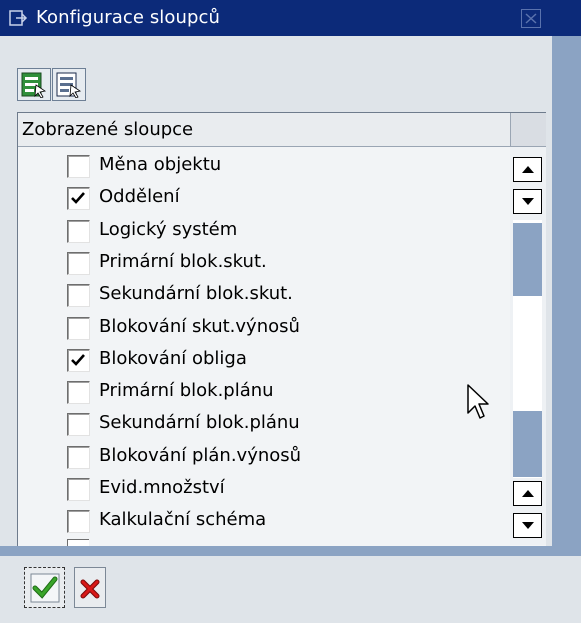  Describe the element at coordinates (200, 455) in the screenshot. I see `row-label: Blokování plán.výnosů` at that location.